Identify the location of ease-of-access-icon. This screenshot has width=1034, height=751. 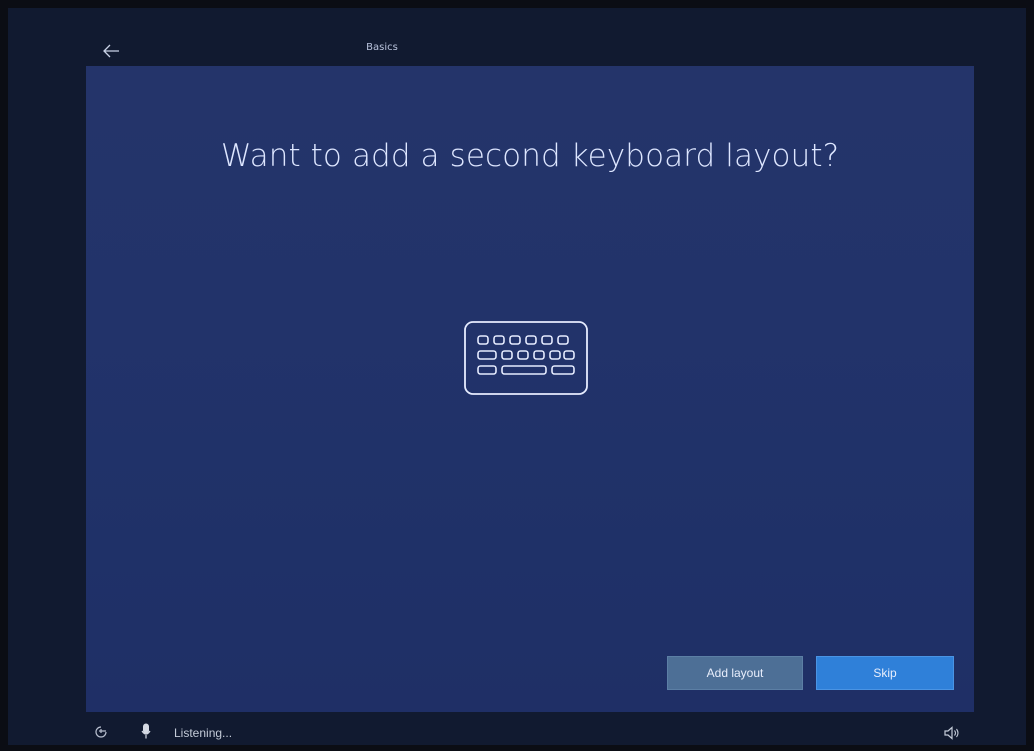
(101, 732).